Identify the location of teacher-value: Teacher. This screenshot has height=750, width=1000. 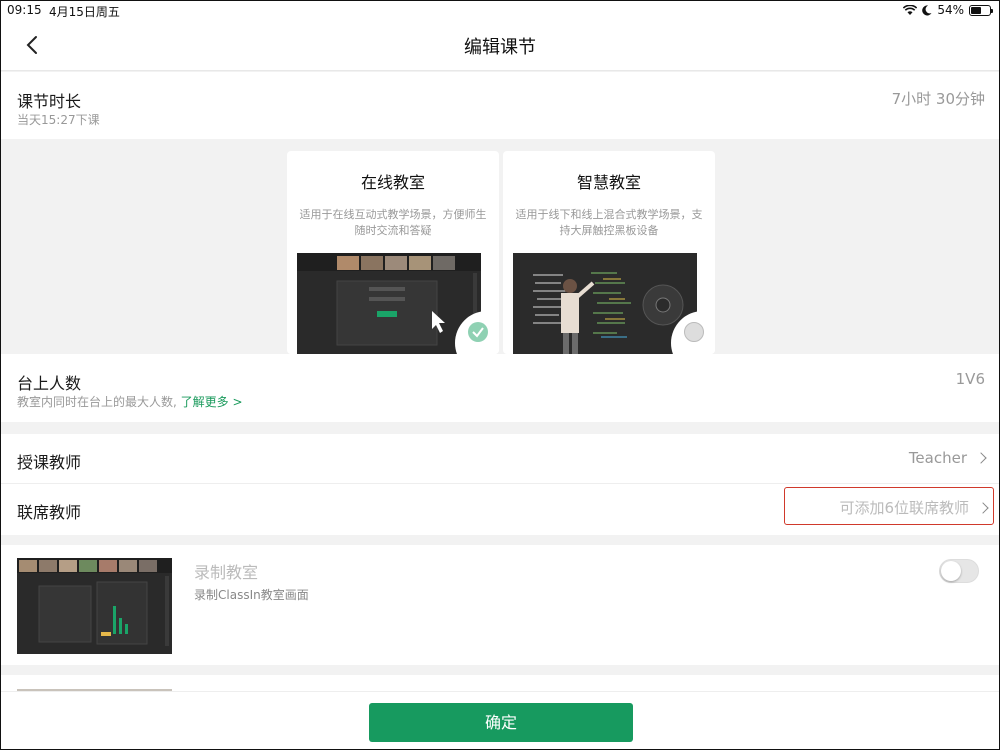
(937, 458).